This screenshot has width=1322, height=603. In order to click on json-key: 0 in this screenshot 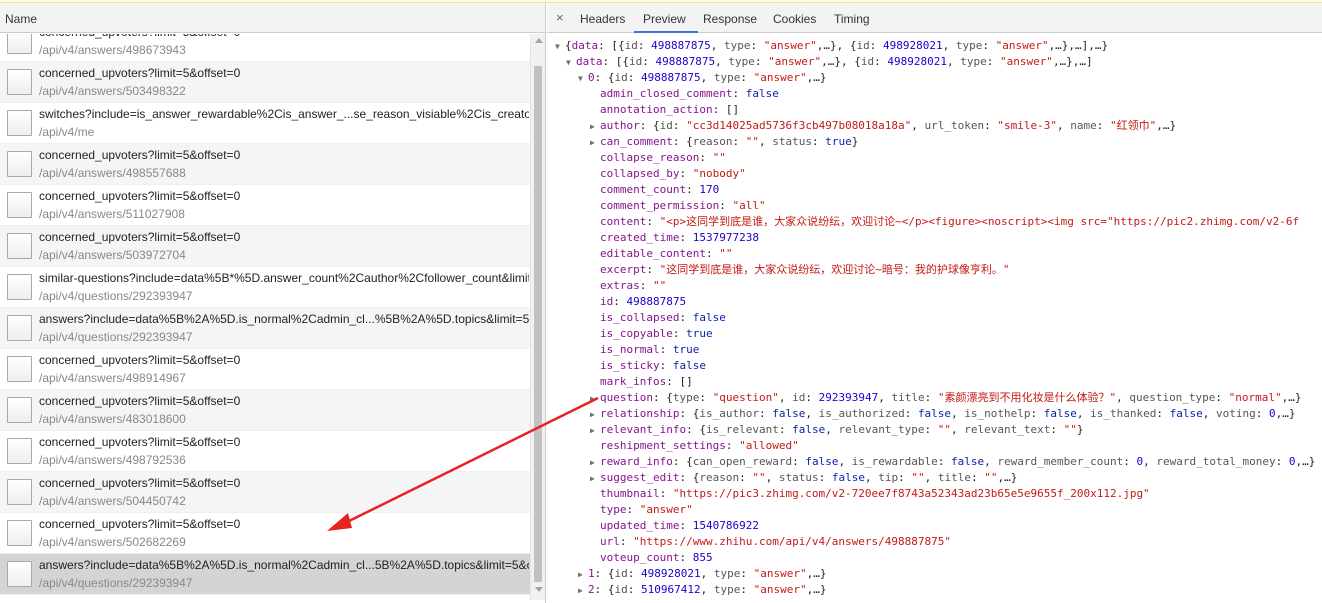, I will do `click(591, 77)`.